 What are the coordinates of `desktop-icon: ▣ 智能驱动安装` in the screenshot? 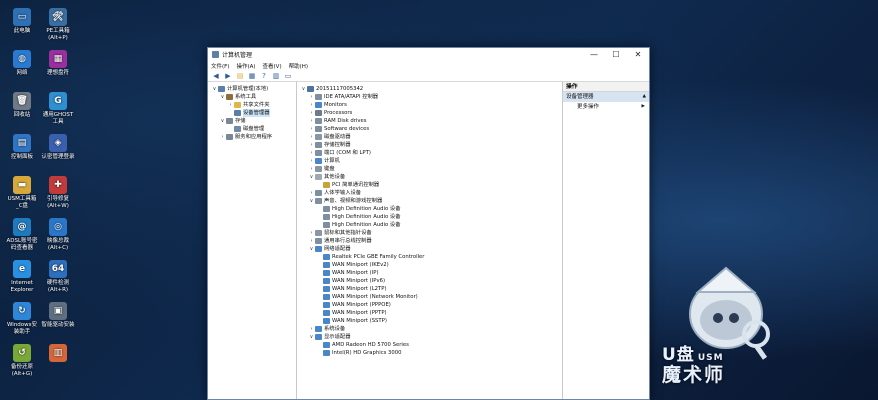 It's located at (58, 315).